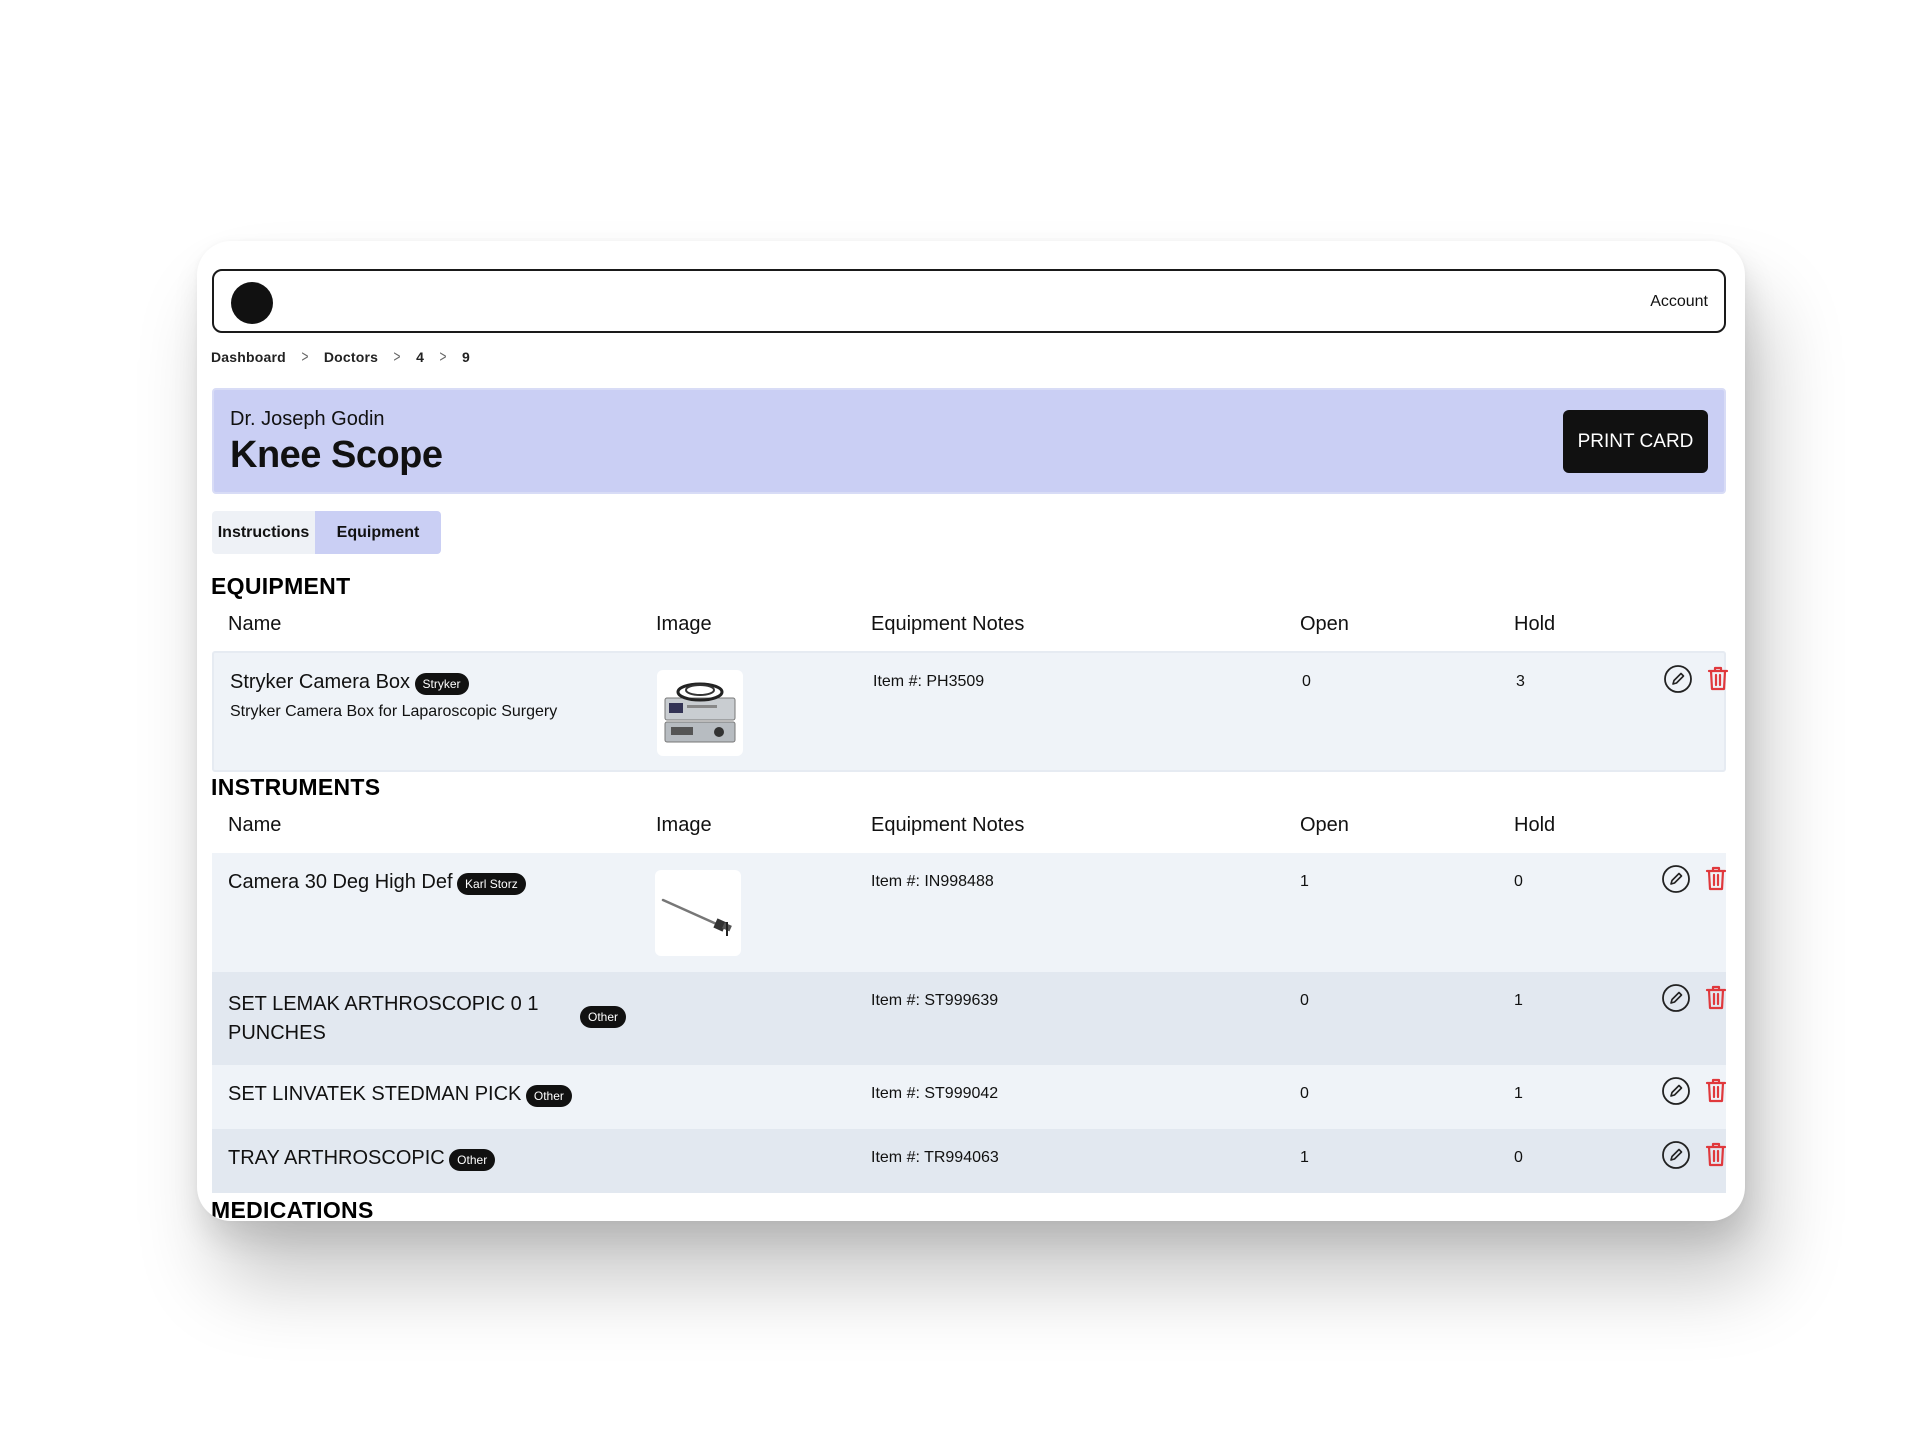 This screenshot has width=1920, height=1440. Describe the element at coordinates (296, 787) in the screenshot. I see `section-title-instruments: INSTRUMENTS` at that location.